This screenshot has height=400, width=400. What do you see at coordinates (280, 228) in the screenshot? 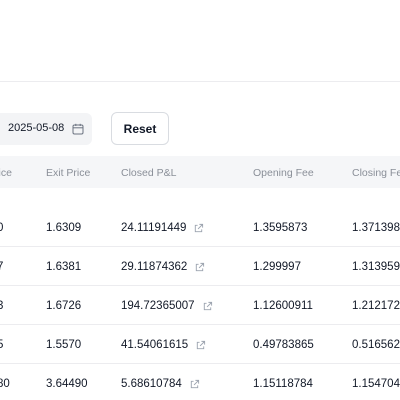
I see `cell-opening-fee: 1.3595873` at bounding box center [280, 228].